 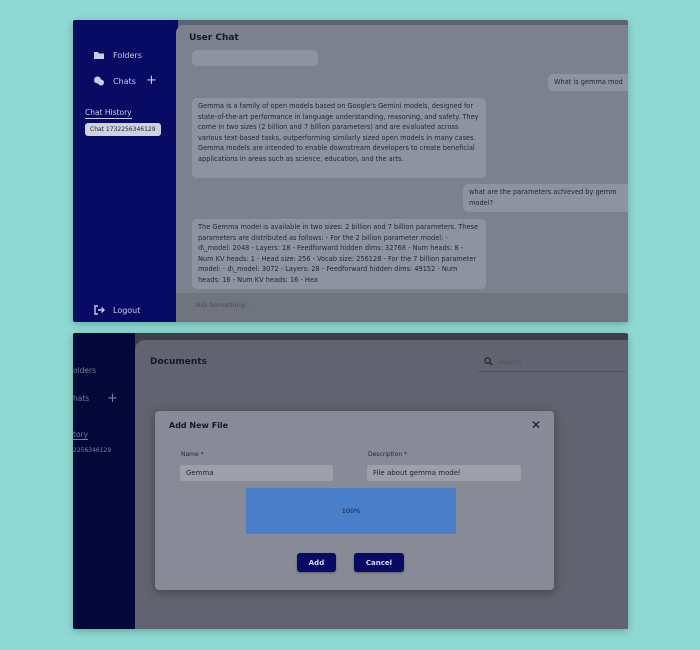 What do you see at coordinates (127, 310) in the screenshot?
I see `logout-label: Logout` at bounding box center [127, 310].